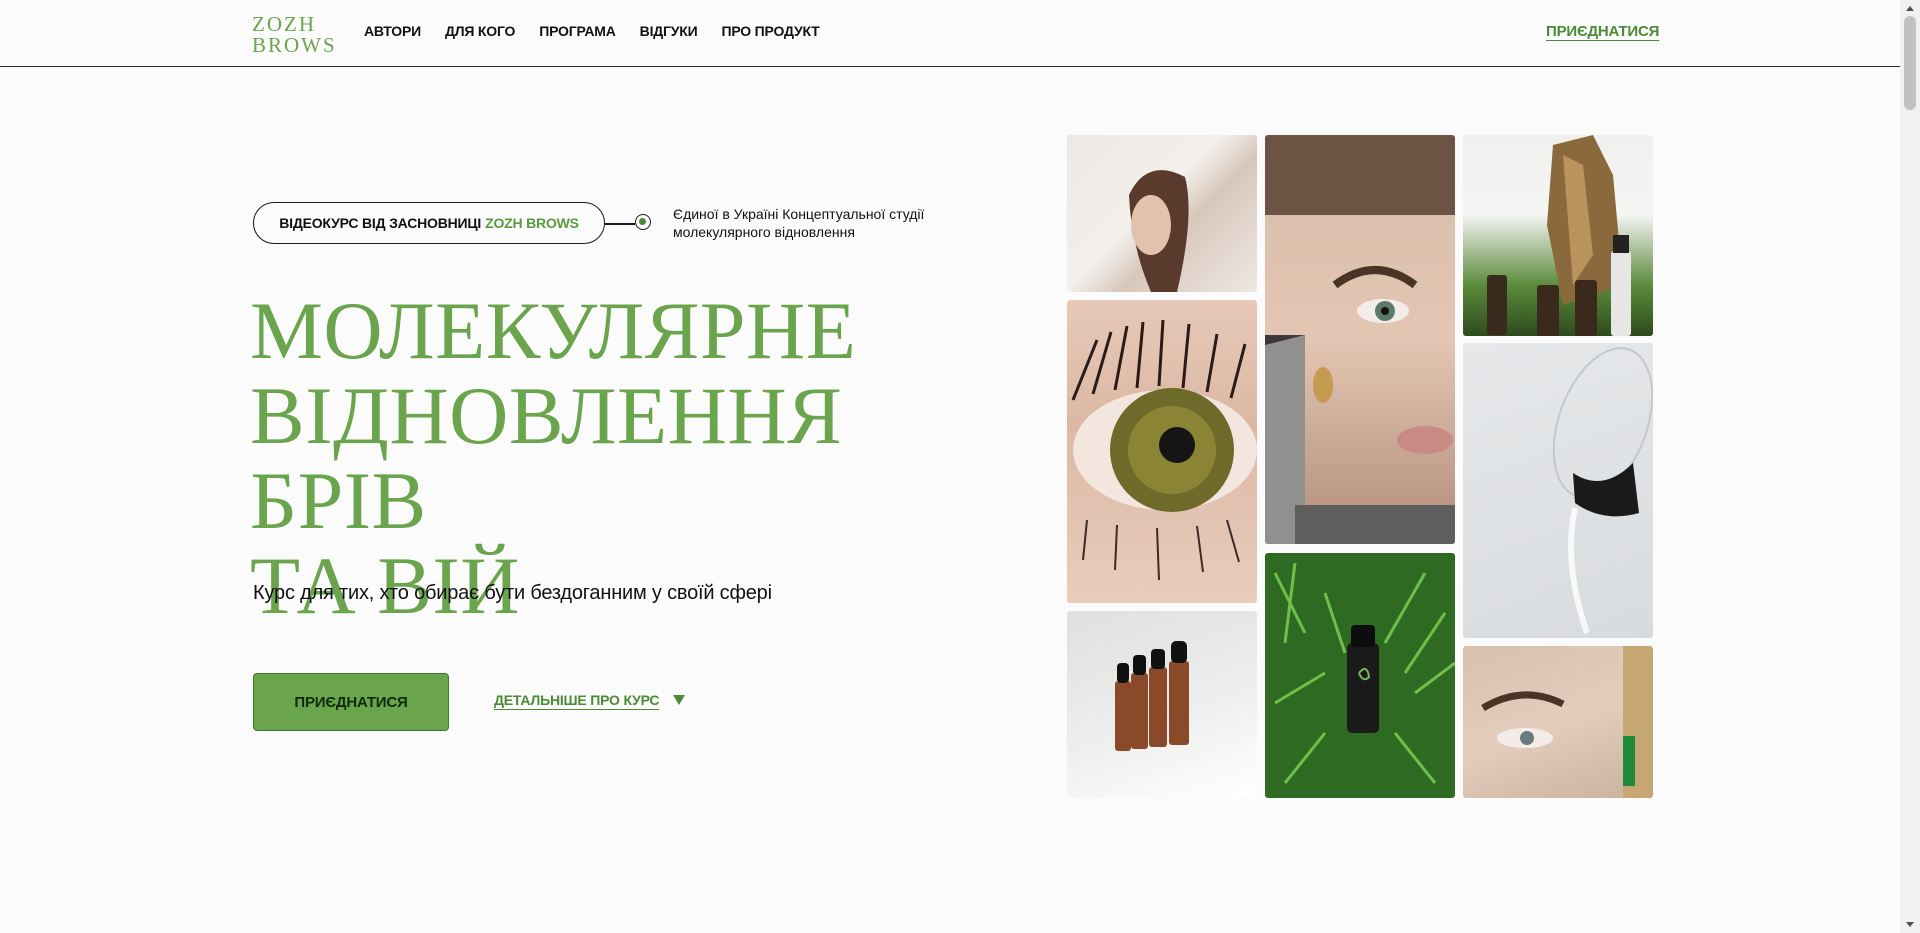 The image size is (1920, 933). I want to click on water-glass-pour-photo, so click(1558, 490).